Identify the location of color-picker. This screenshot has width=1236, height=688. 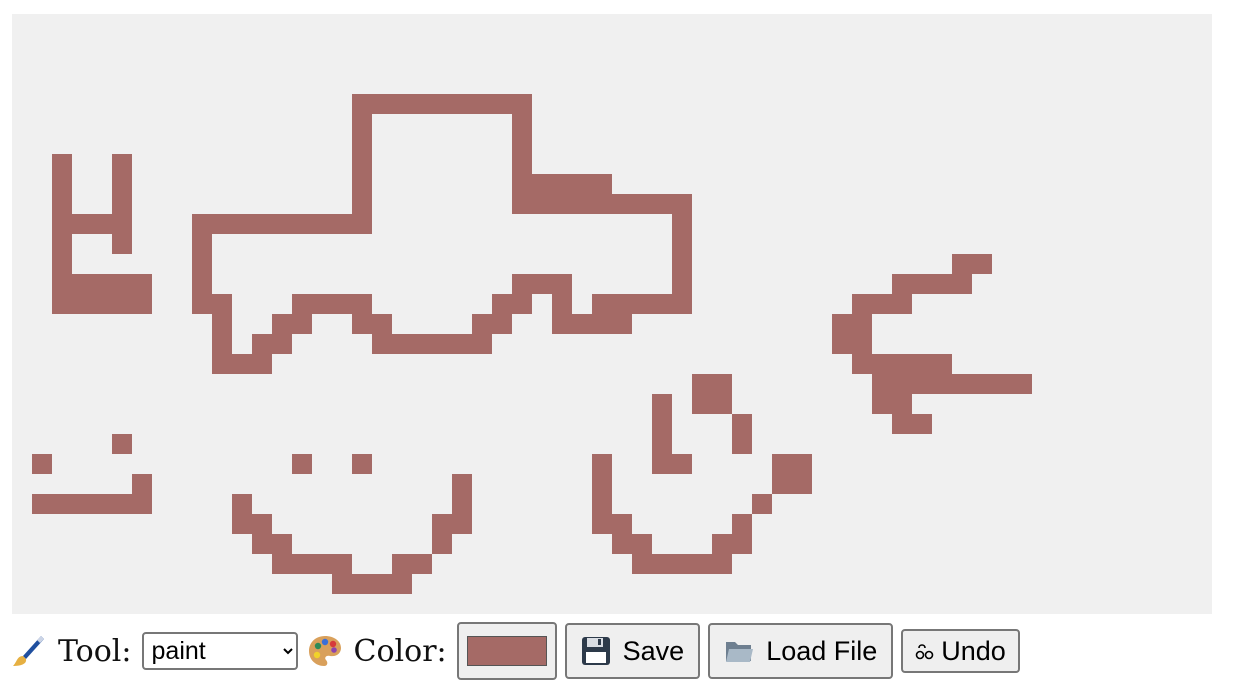
(506, 651).